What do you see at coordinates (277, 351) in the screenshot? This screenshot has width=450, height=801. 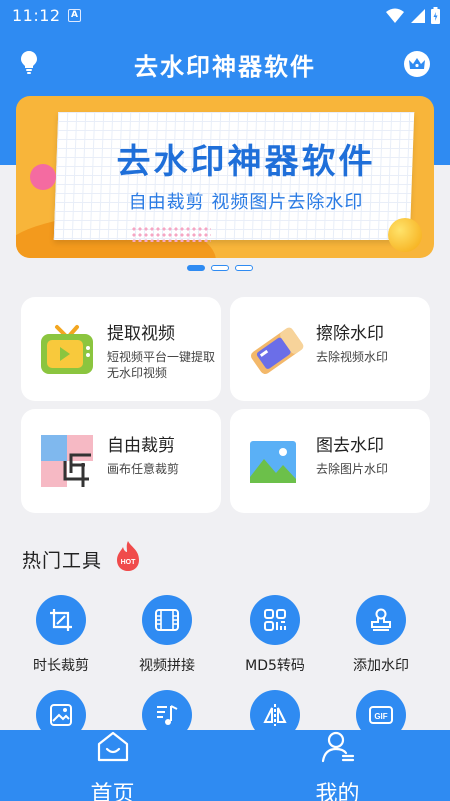 I see `eraser-icon` at bounding box center [277, 351].